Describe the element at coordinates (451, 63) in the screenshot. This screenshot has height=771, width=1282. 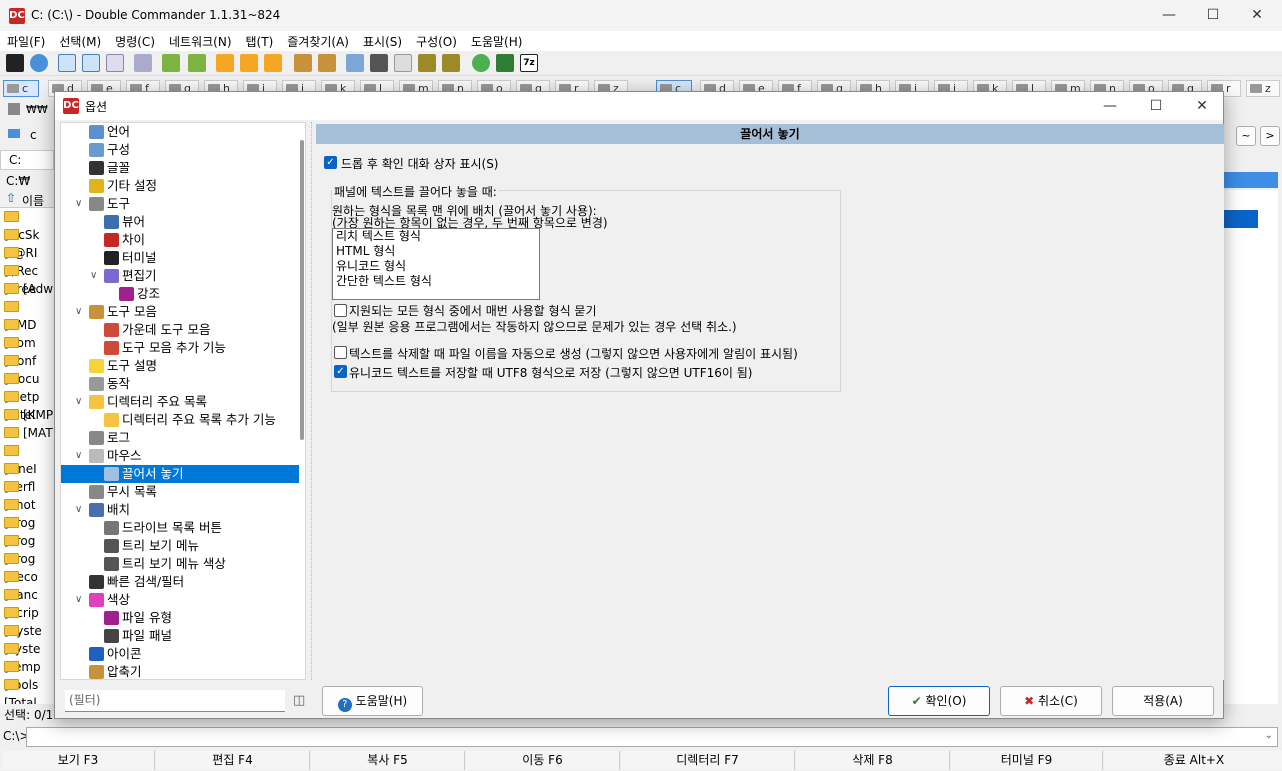
I see `copy-names-icon` at that location.